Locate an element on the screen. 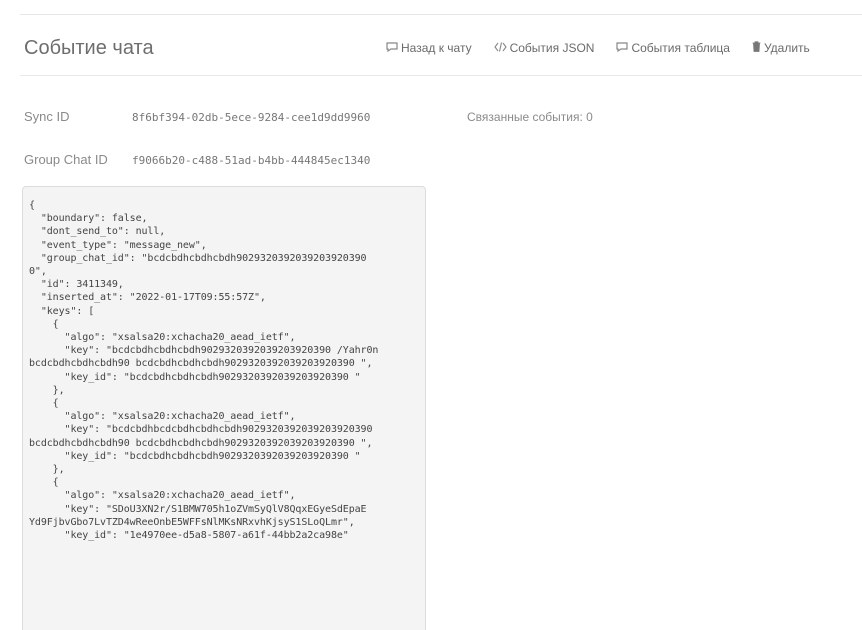  back-to-chat-label: Назад к чату is located at coordinates (436, 48).